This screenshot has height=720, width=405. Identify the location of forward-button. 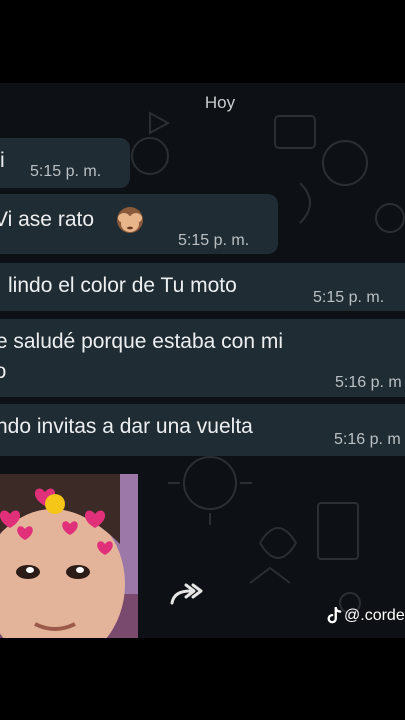
(186, 594).